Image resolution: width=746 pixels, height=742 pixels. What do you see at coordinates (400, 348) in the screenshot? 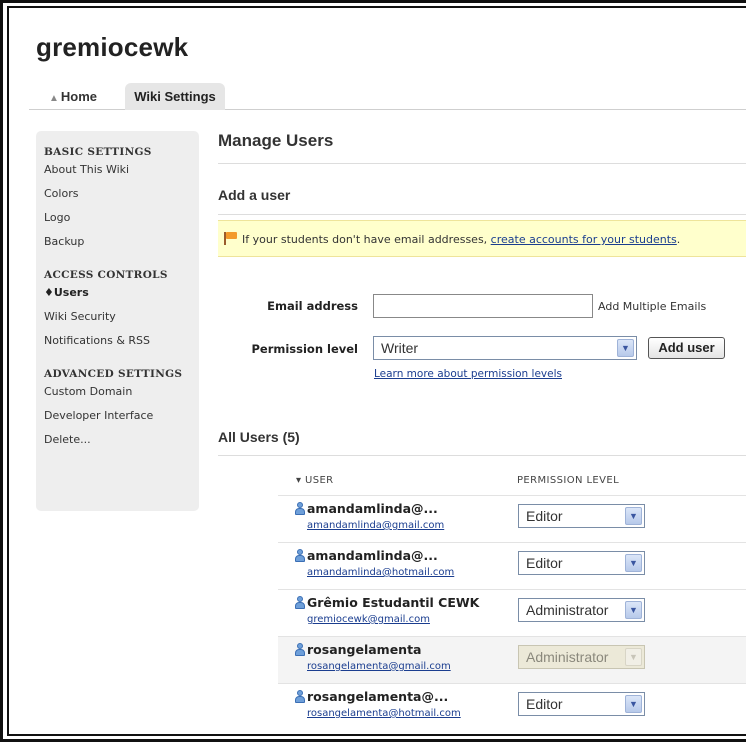
I see `permission-select-value: Writer` at bounding box center [400, 348].